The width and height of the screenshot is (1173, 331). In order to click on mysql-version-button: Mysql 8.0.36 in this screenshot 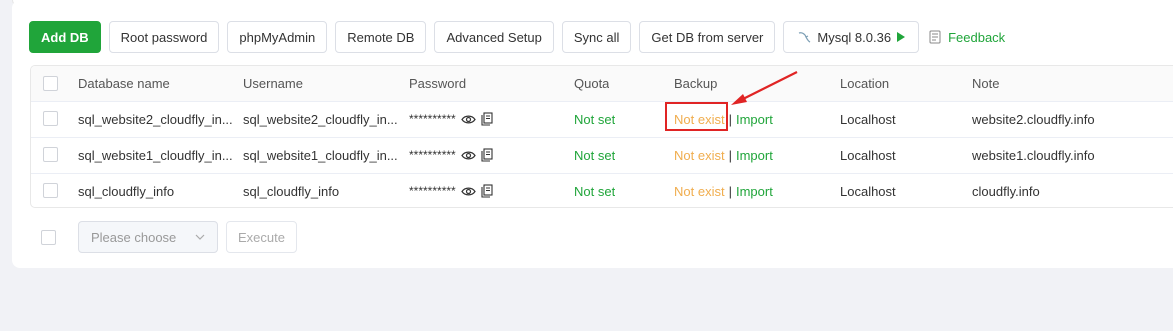, I will do `click(851, 37)`.